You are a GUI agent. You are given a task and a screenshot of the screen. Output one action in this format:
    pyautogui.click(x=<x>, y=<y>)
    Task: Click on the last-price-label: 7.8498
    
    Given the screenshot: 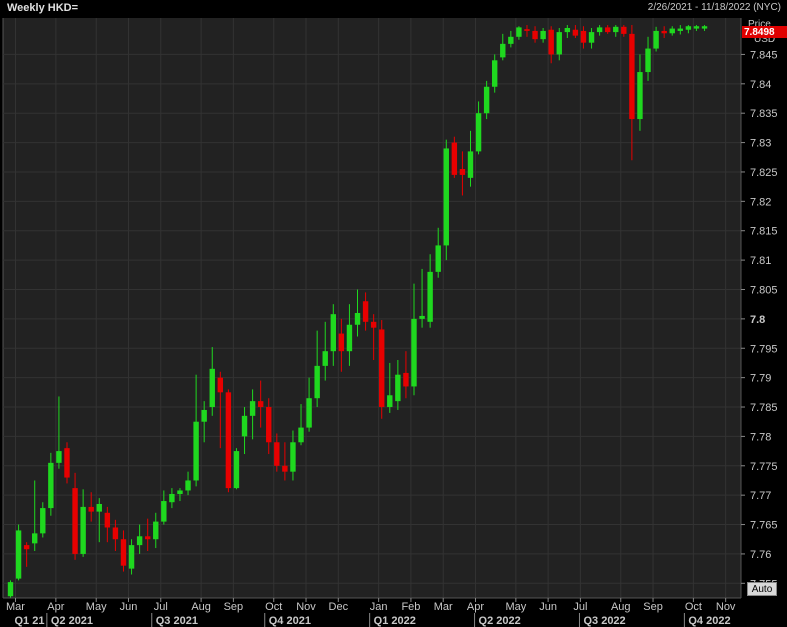 What is the action you would take?
    pyautogui.click(x=759, y=32)
    